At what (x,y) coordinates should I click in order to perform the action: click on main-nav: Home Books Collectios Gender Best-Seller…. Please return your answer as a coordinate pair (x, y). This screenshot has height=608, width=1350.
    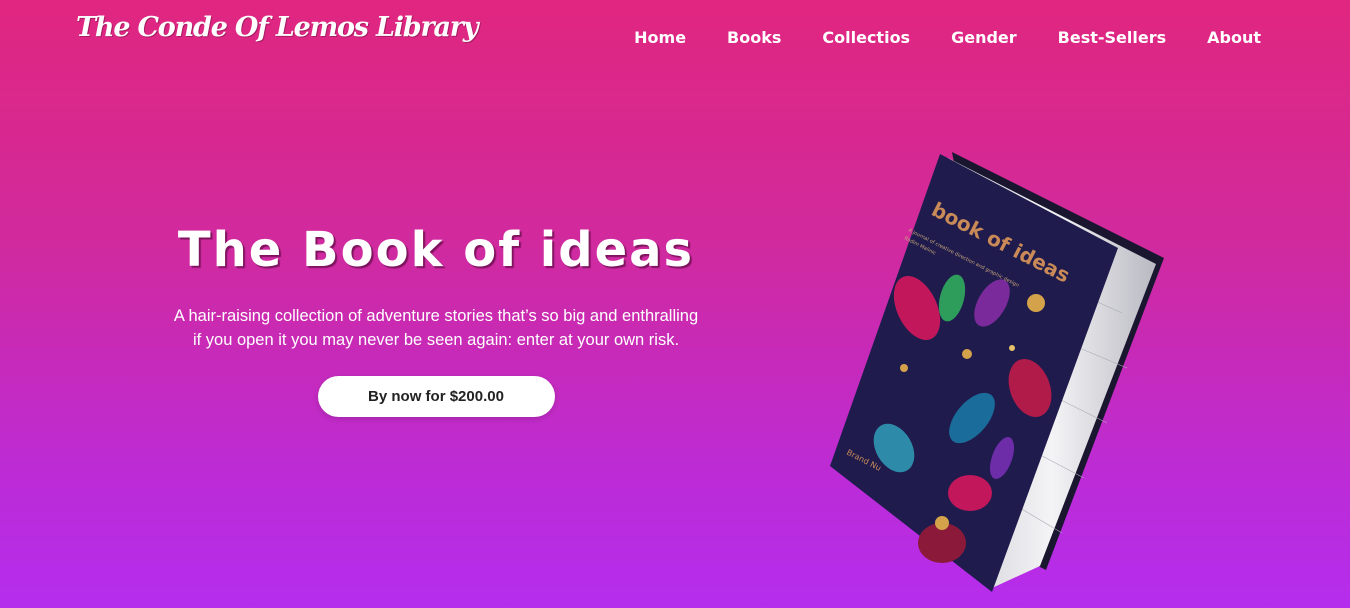
    Looking at the image, I should click on (927, 37).